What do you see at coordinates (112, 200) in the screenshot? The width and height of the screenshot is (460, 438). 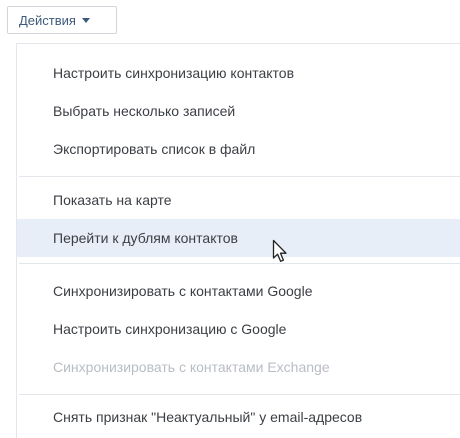 I see `menu-item-label: Показать на карте` at bounding box center [112, 200].